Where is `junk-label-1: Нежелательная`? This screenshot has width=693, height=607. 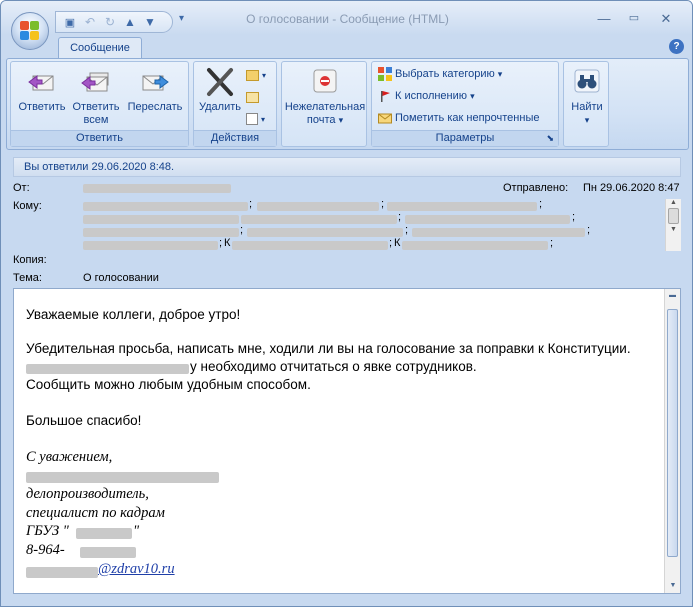
junk-label-1: Нежелательная is located at coordinates (325, 107).